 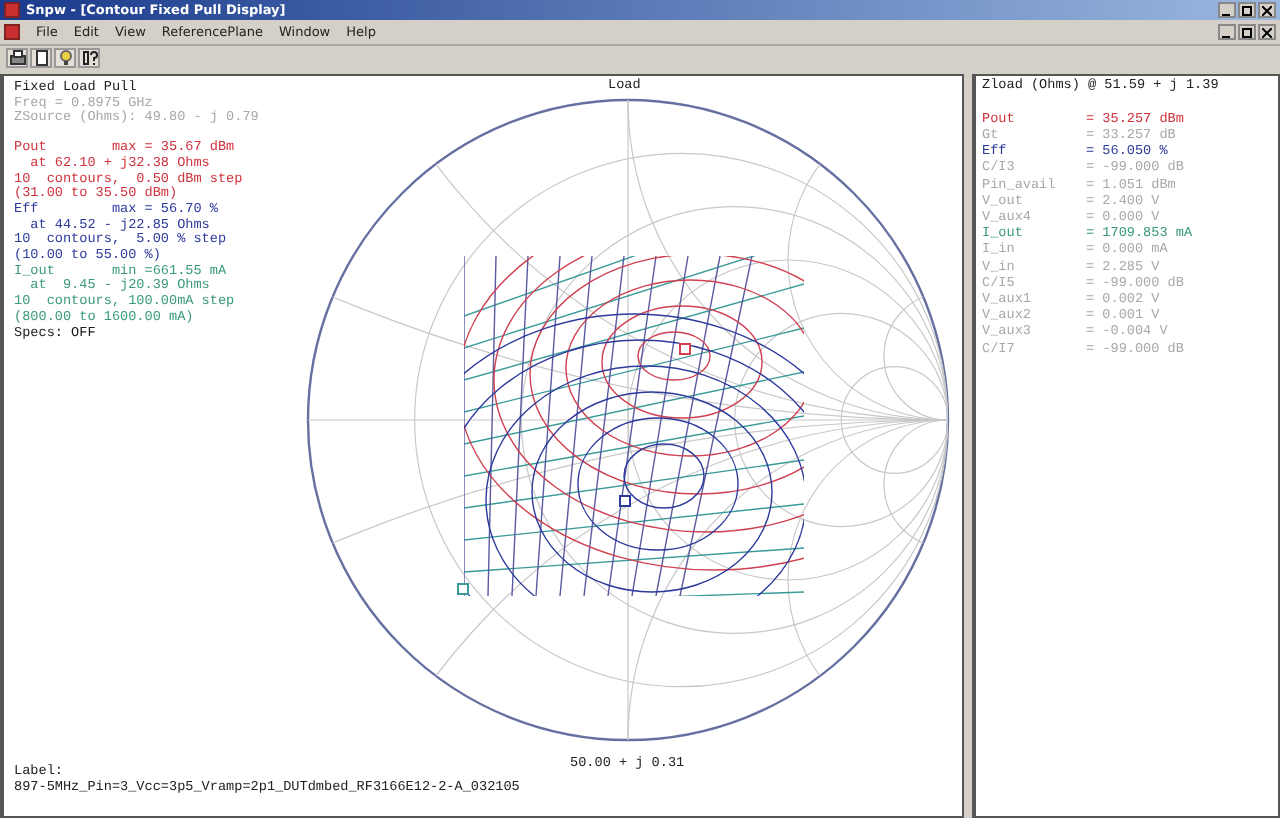 I want to click on page-icon, so click(x=41, y=58).